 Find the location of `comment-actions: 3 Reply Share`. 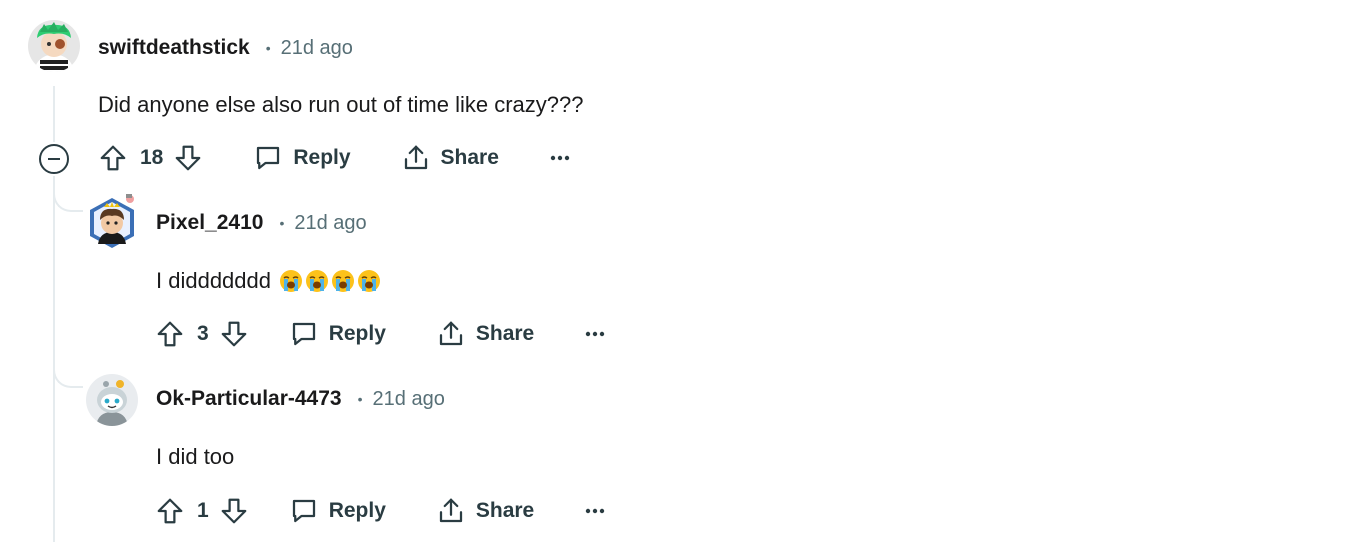

comment-actions: 3 Reply Share is located at coordinates (380, 334).